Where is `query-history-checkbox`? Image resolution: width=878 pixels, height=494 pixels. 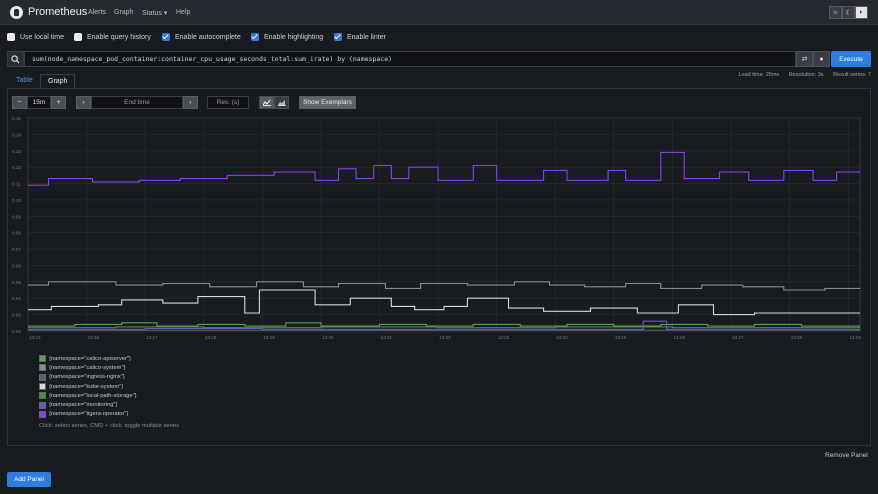 query-history-checkbox is located at coordinates (78, 37).